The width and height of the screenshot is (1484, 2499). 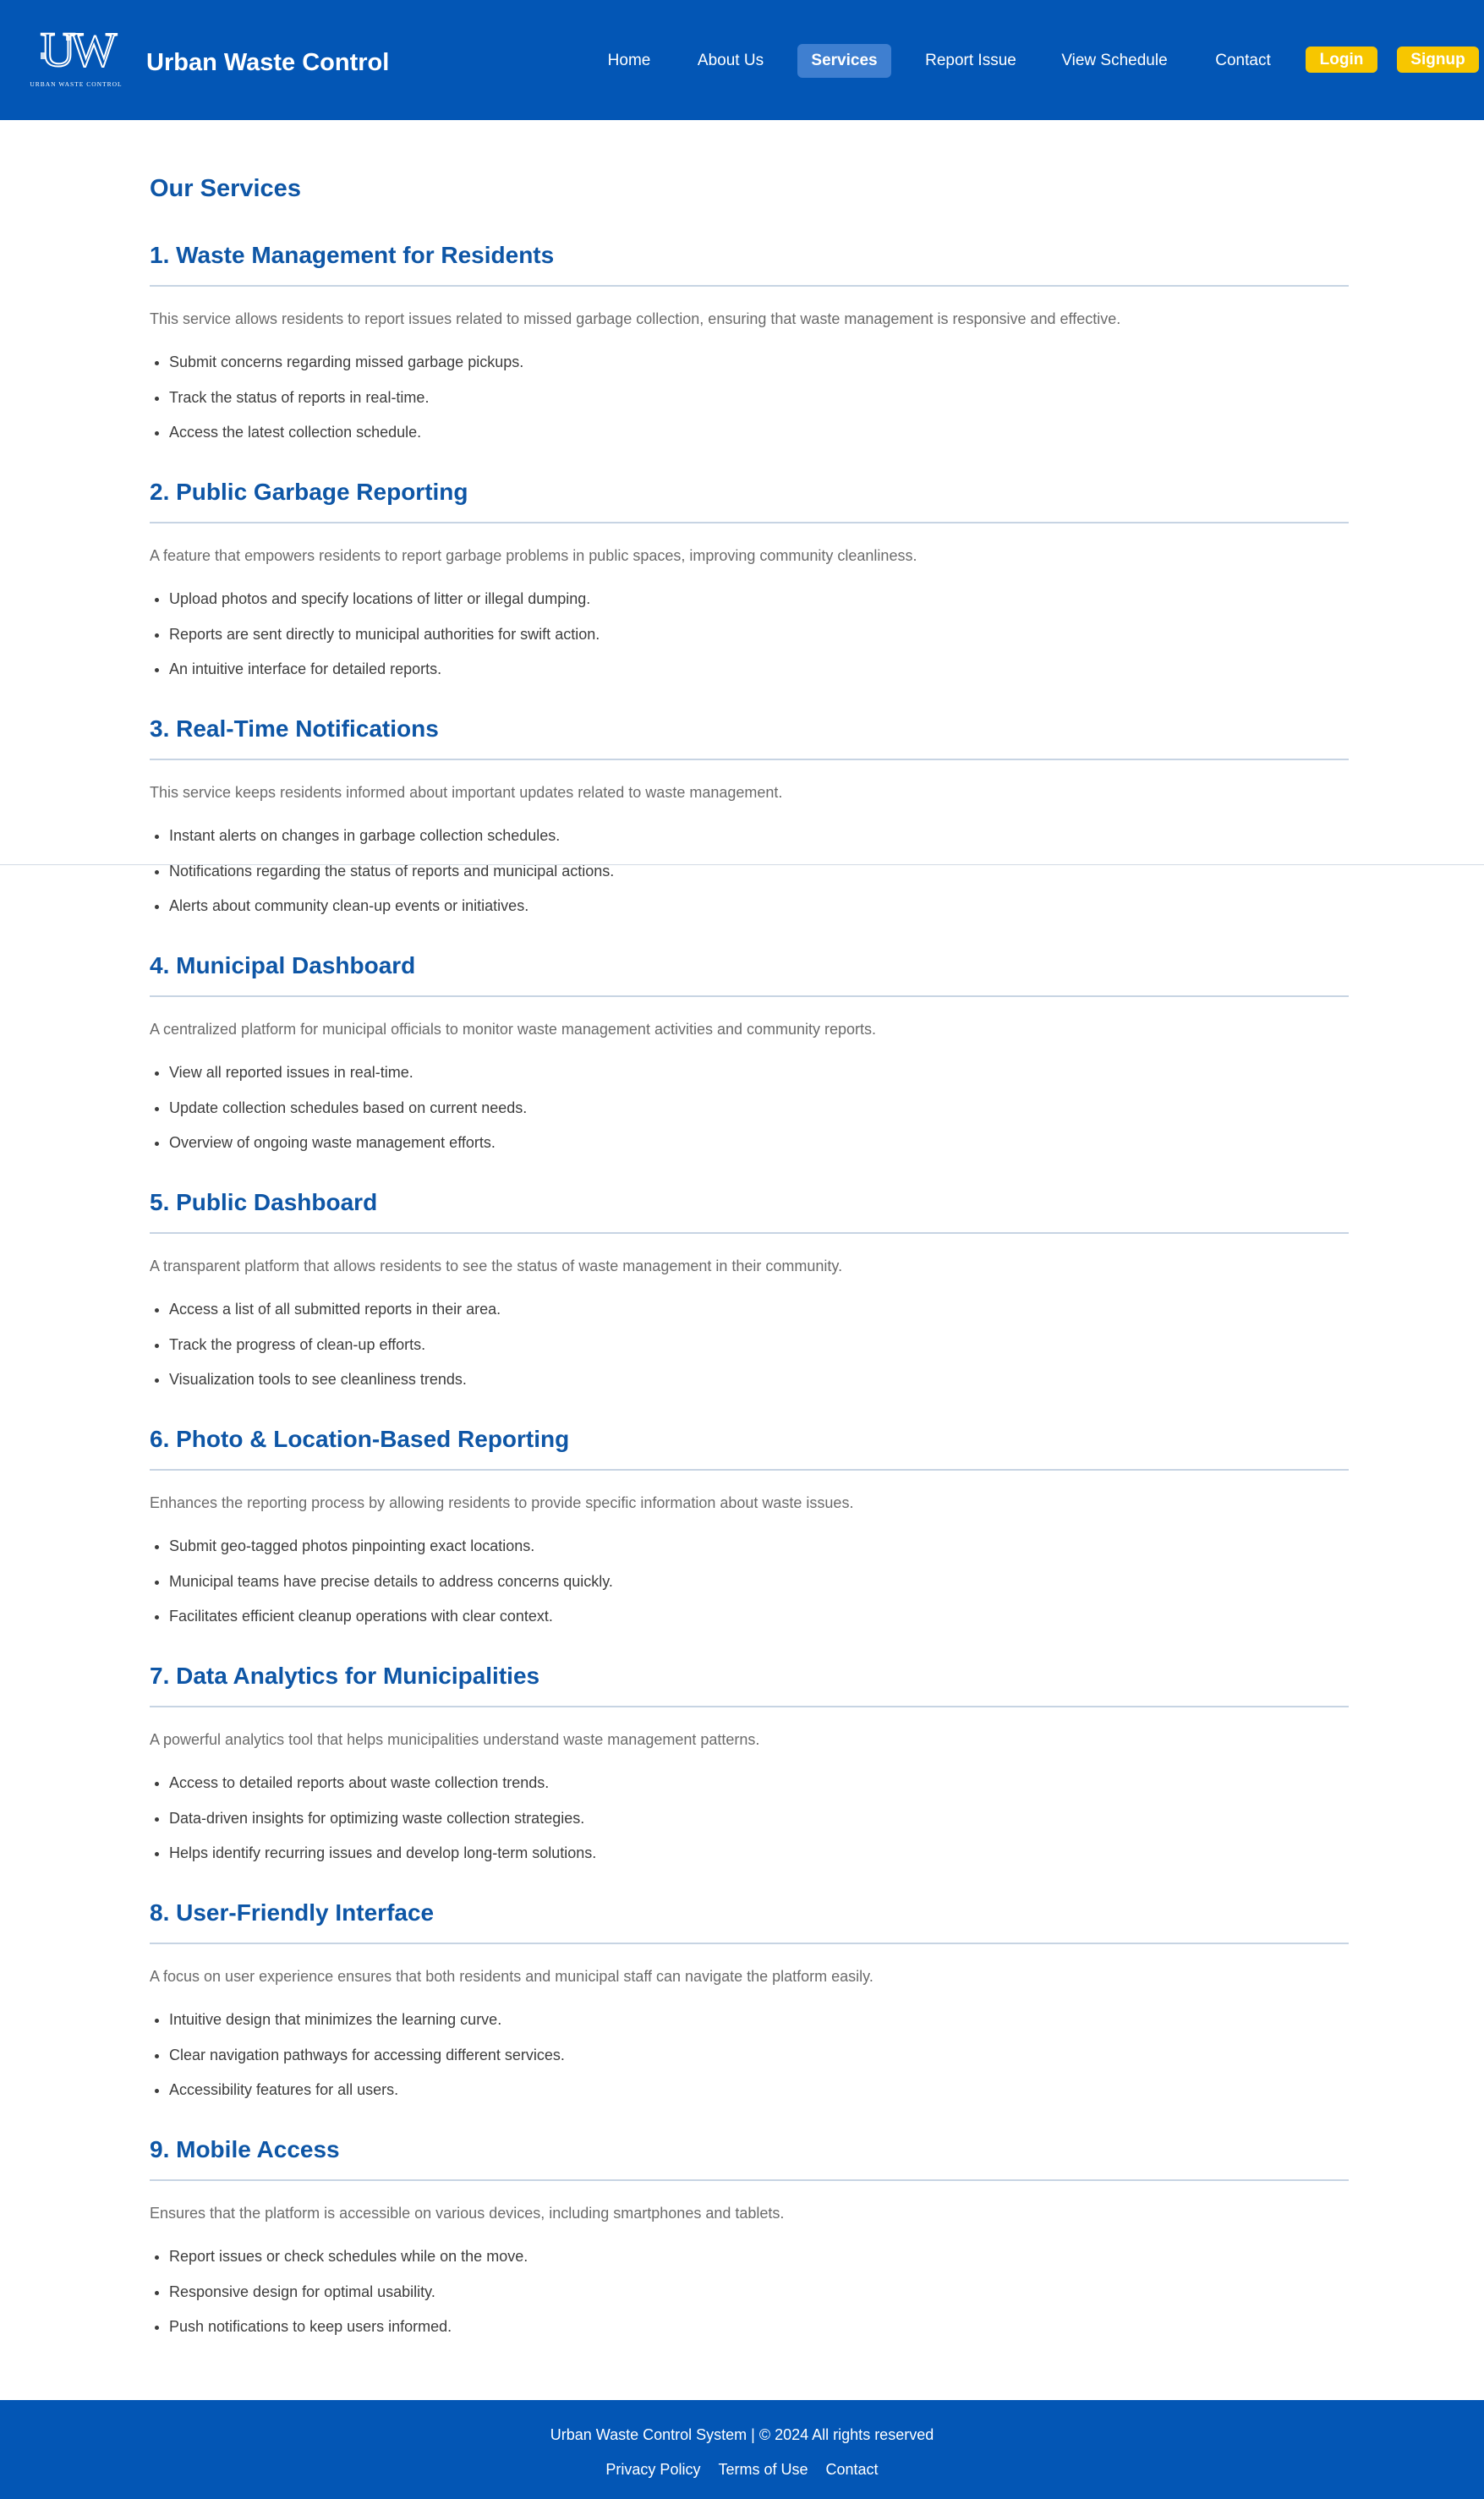 What do you see at coordinates (763, 2469) in the screenshot?
I see `footer-link-terms-of-use: Terms of Use` at bounding box center [763, 2469].